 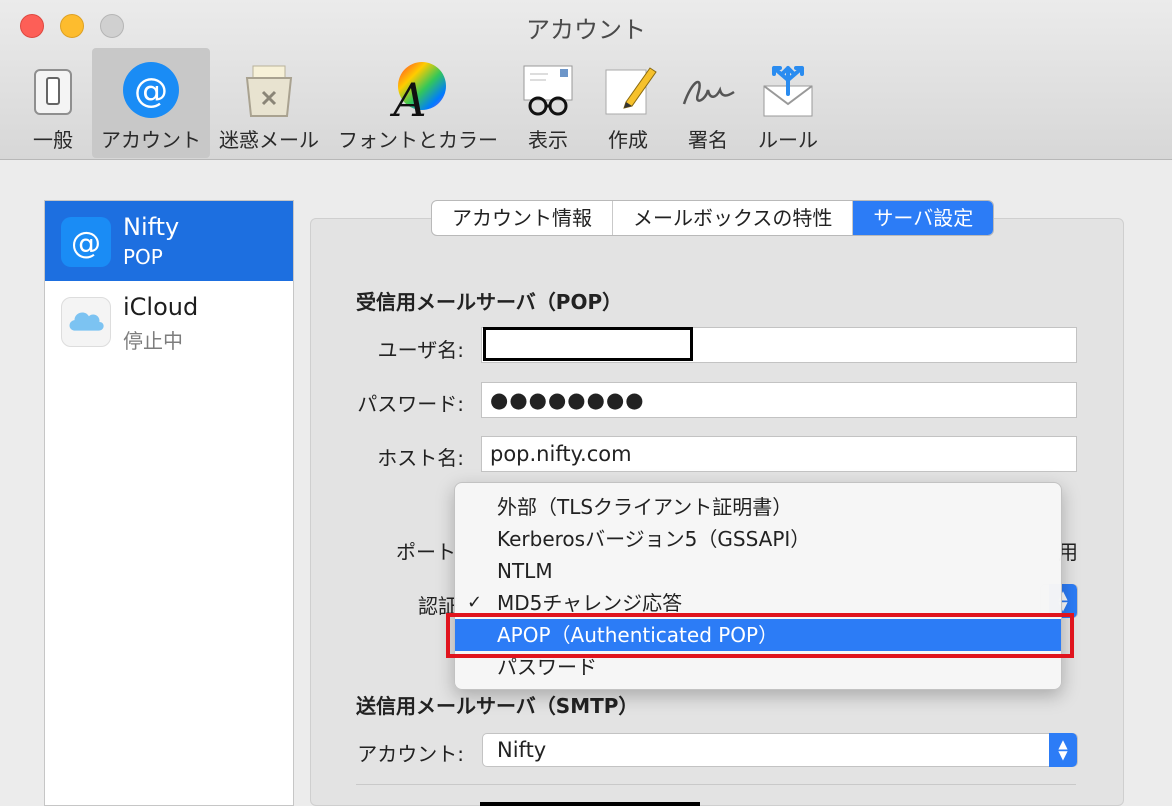 What do you see at coordinates (588, 344) in the screenshot?
I see `redacted-username` at bounding box center [588, 344].